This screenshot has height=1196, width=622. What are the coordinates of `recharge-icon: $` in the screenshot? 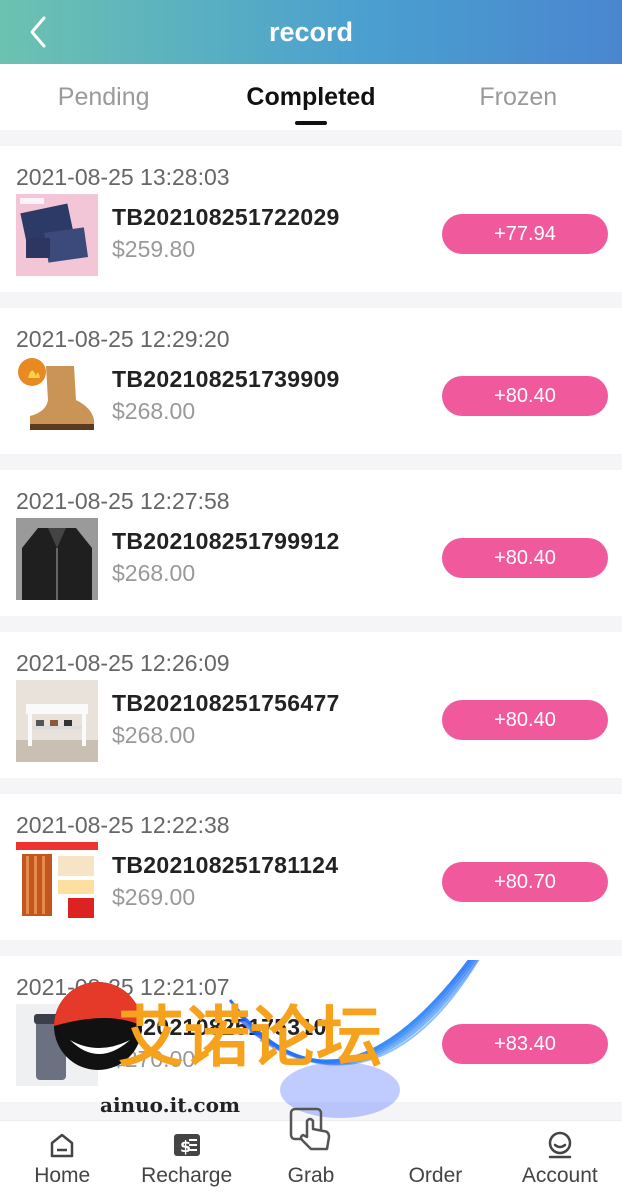 It's located at (186, 1145).